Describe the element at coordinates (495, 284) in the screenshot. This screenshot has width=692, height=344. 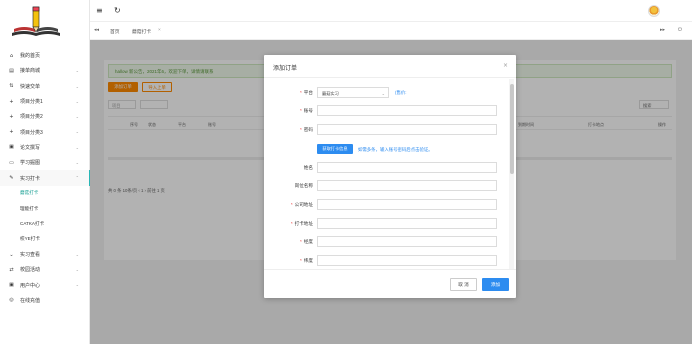
I see `confirm-add-button: 添加` at that location.